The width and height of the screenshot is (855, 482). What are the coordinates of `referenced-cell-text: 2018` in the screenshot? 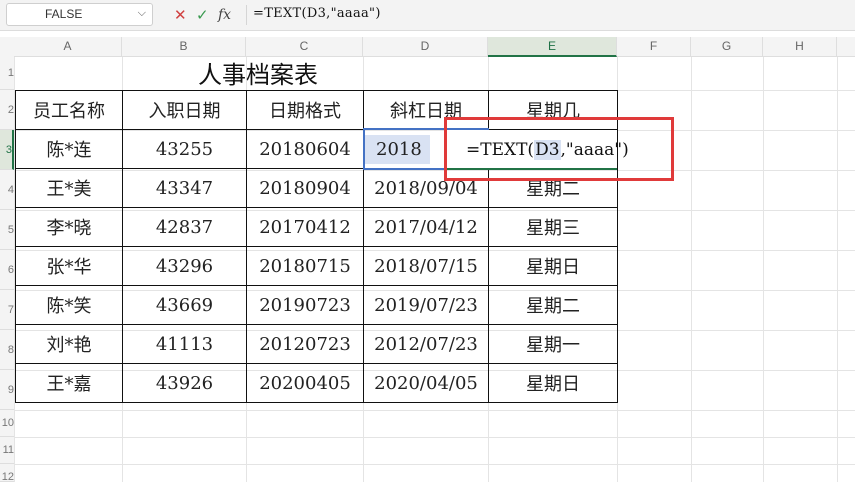 It's located at (397, 149).